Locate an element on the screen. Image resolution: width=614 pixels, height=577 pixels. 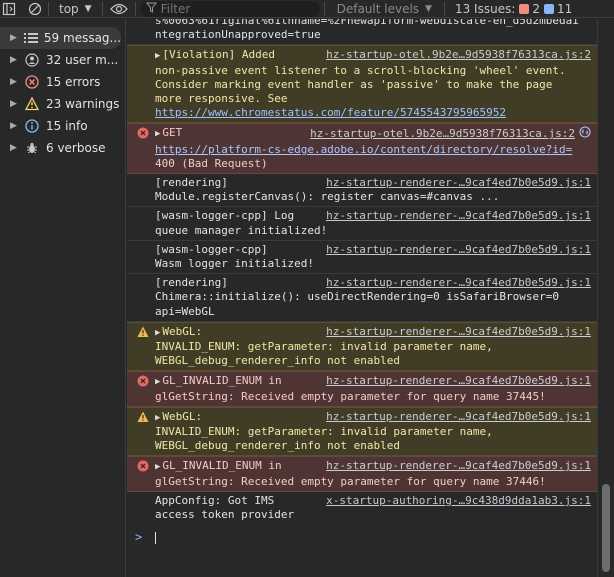
sidebar-toggle-icon is located at coordinates (9, 9).